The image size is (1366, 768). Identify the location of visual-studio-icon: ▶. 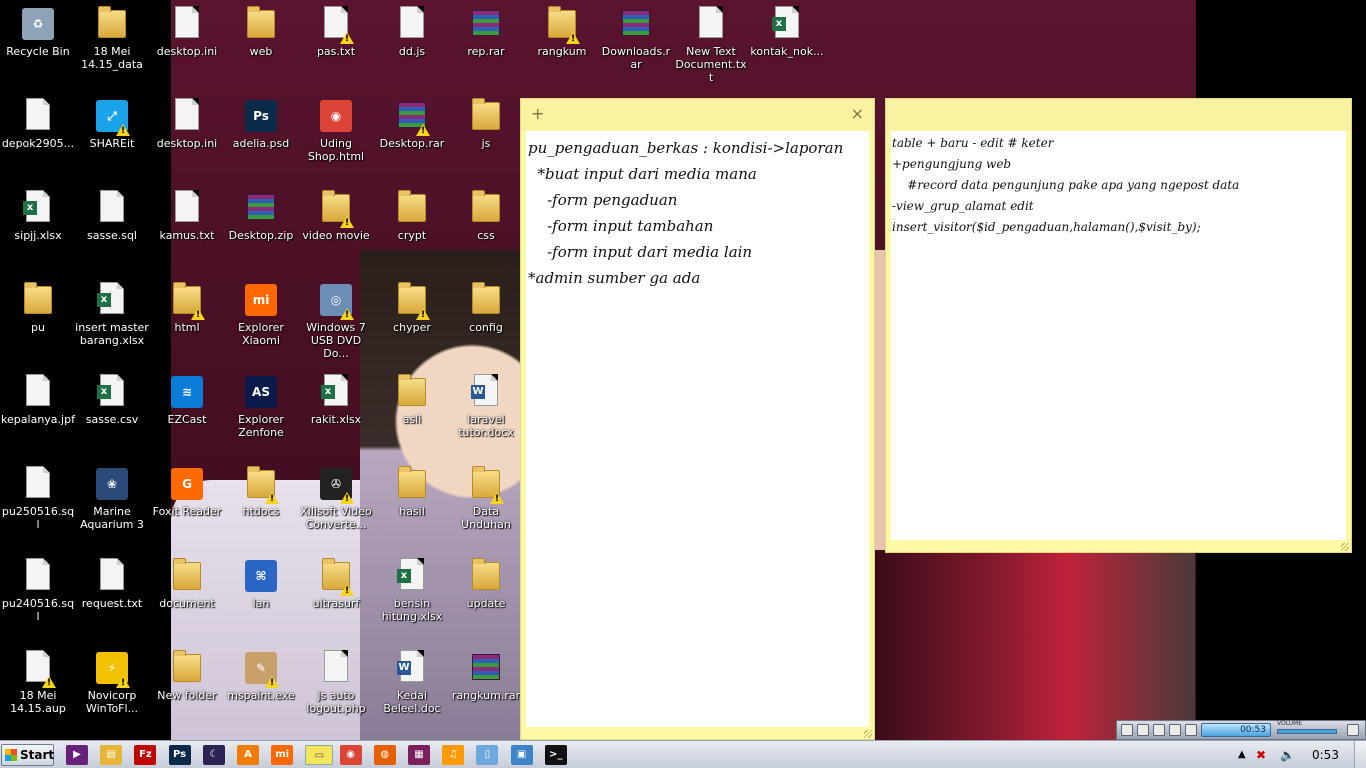
(77, 755).